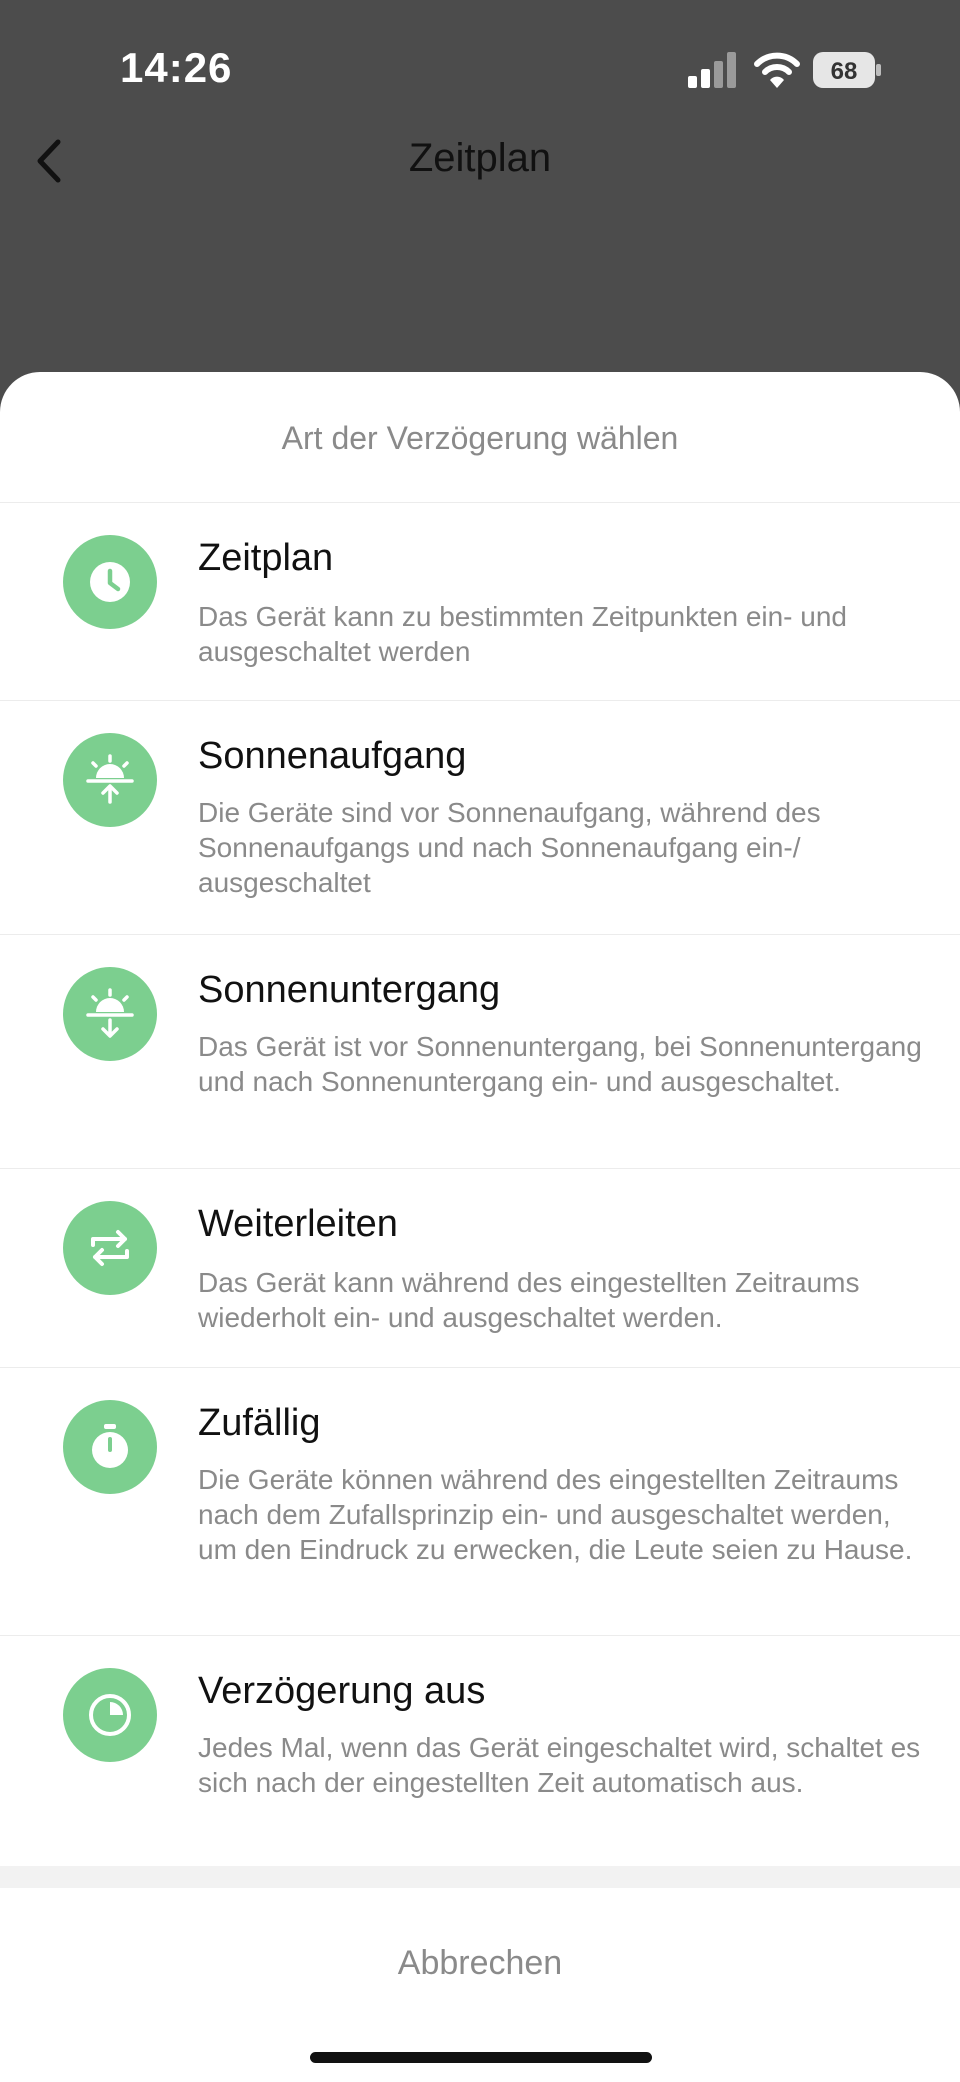 The width and height of the screenshot is (960, 2082). What do you see at coordinates (298, 1224) in the screenshot?
I see `option-title: Weiterleiten` at bounding box center [298, 1224].